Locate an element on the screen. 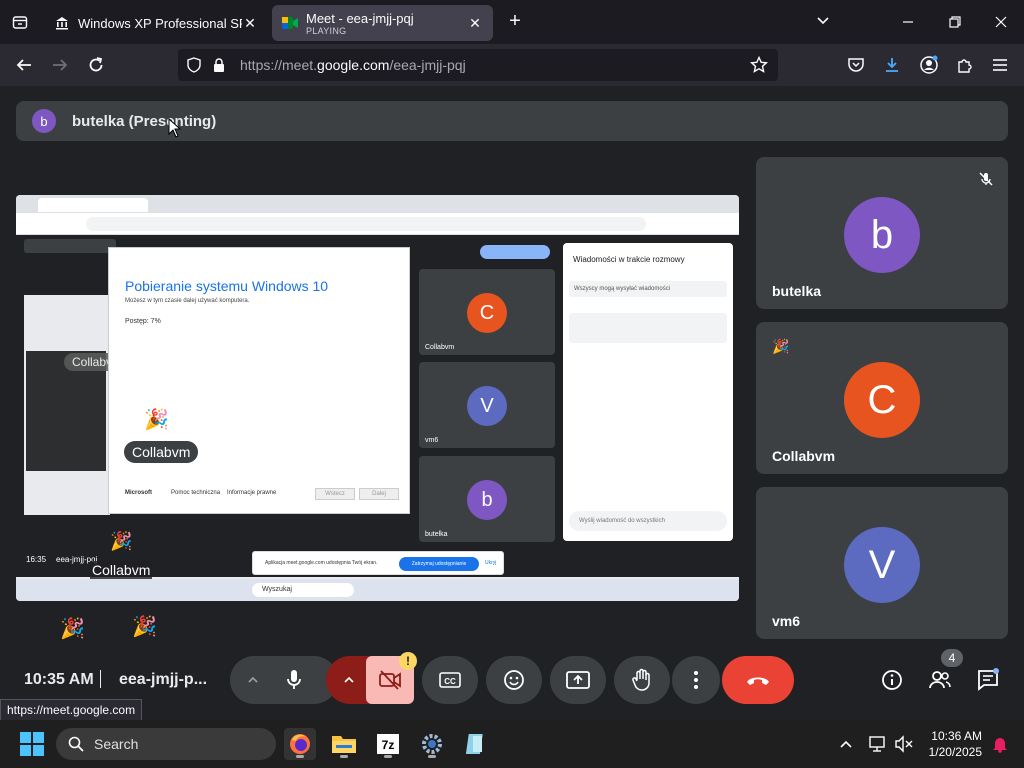 This screenshot has height=768, width=1024. tab-title: Meet - eea-jmjj-pqj is located at coordinates (360, 18).